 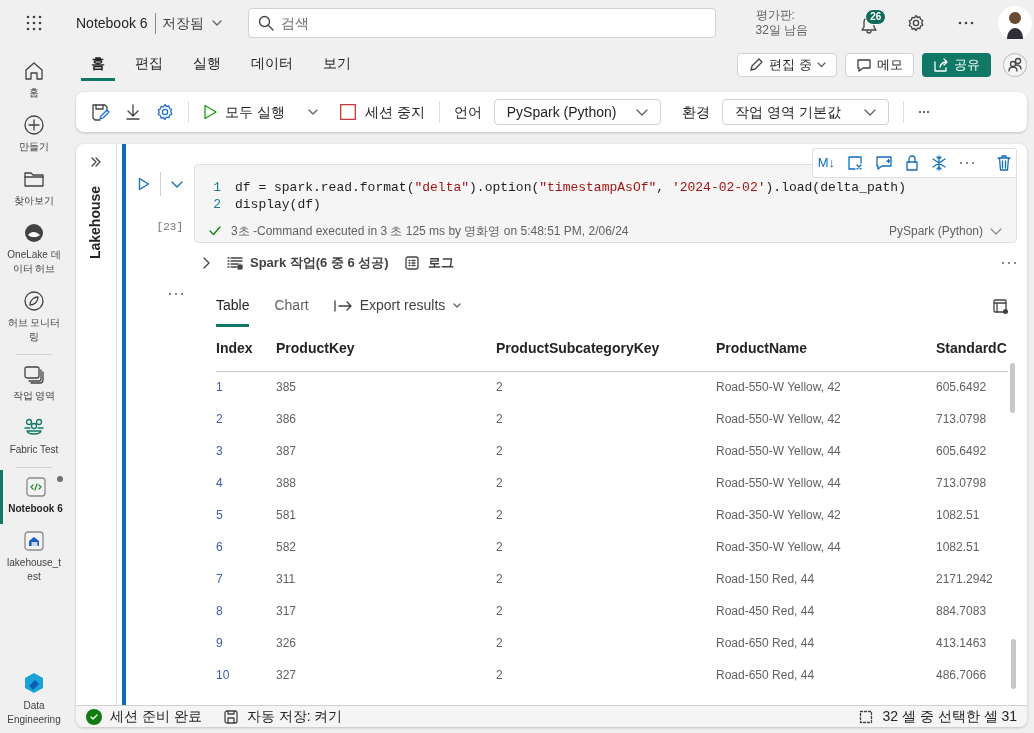 I want to click on table-cell: 7, so click(x=246, y=579).